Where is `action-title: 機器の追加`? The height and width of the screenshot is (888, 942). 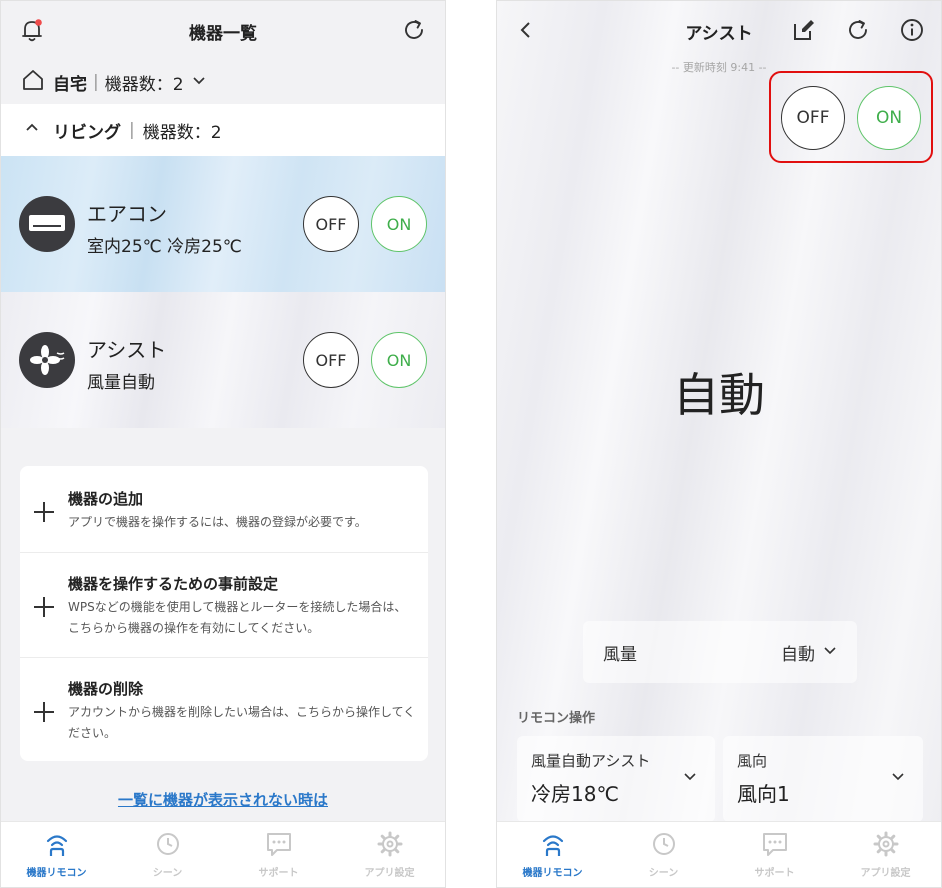 action-title: 機器の追加 is located at coordinates (106, 499).